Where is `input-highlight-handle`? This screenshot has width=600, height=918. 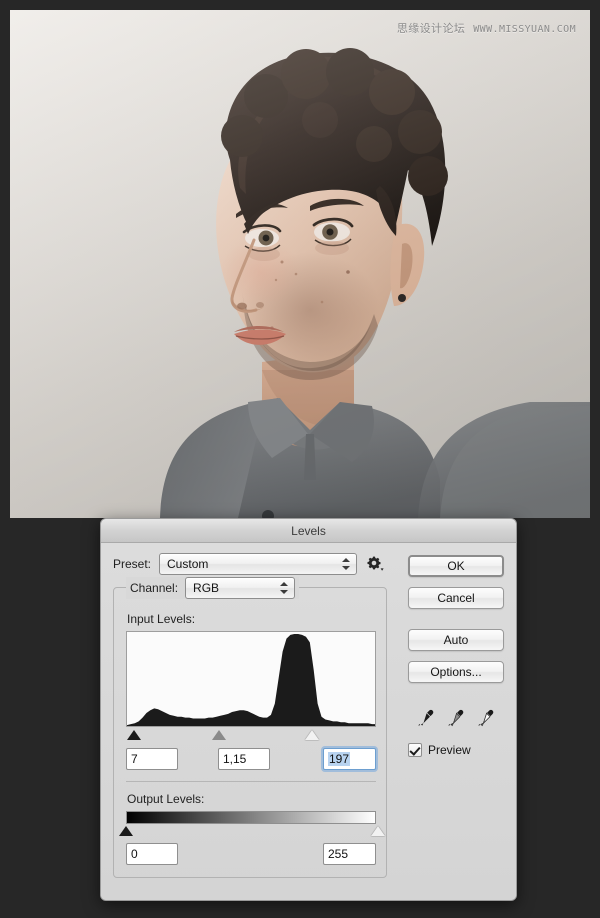
input-highlight-handle is located at coordinates (312, 735).